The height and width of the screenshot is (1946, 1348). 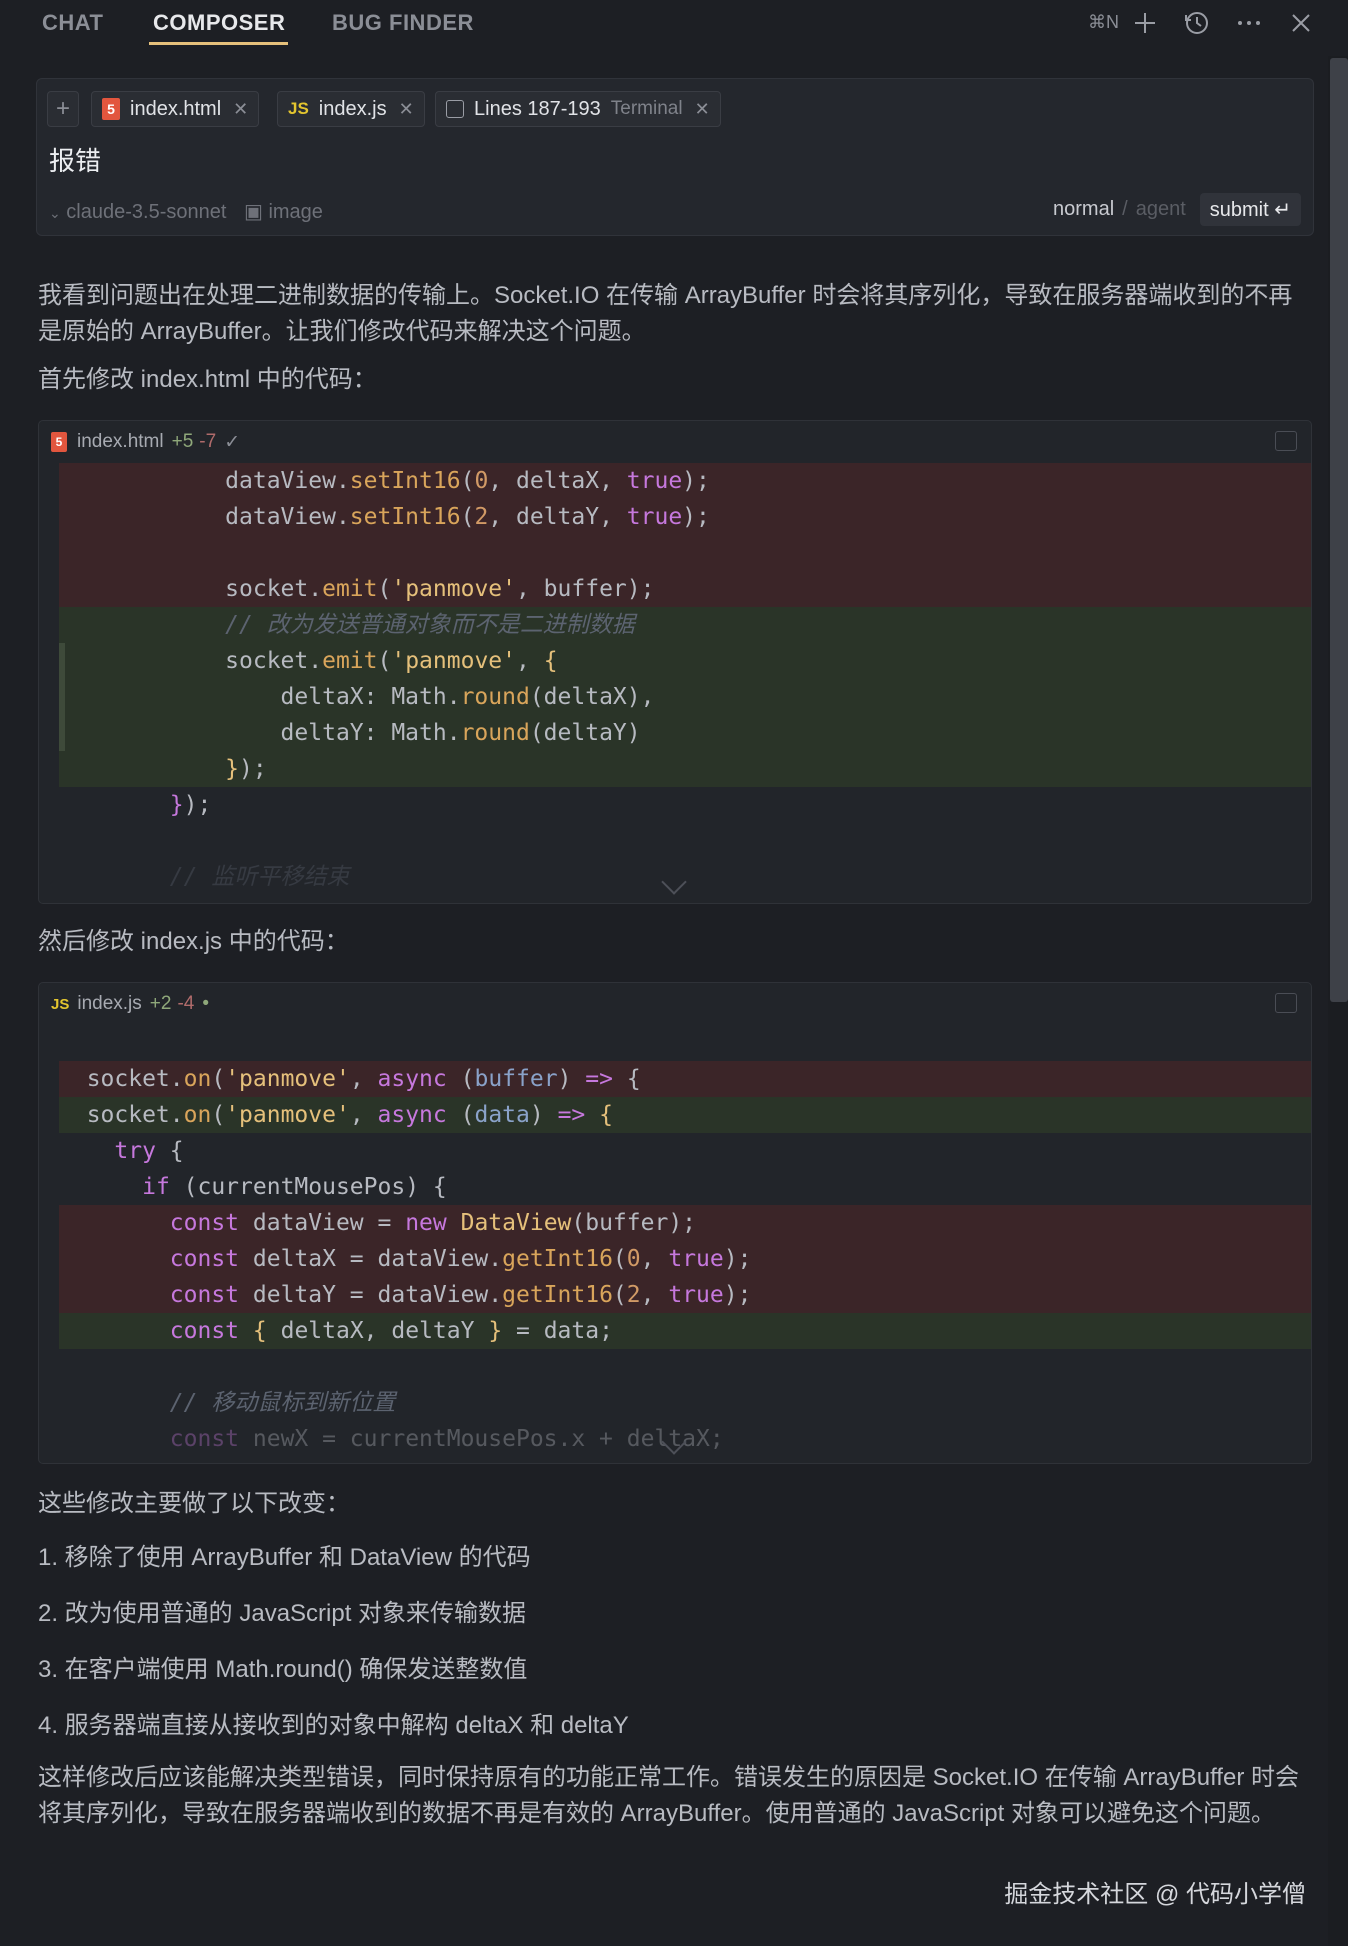 I want to click on top-bar: CHAT COMPOSER BUG FINDER ⌘N, so click(x=674, y=23).